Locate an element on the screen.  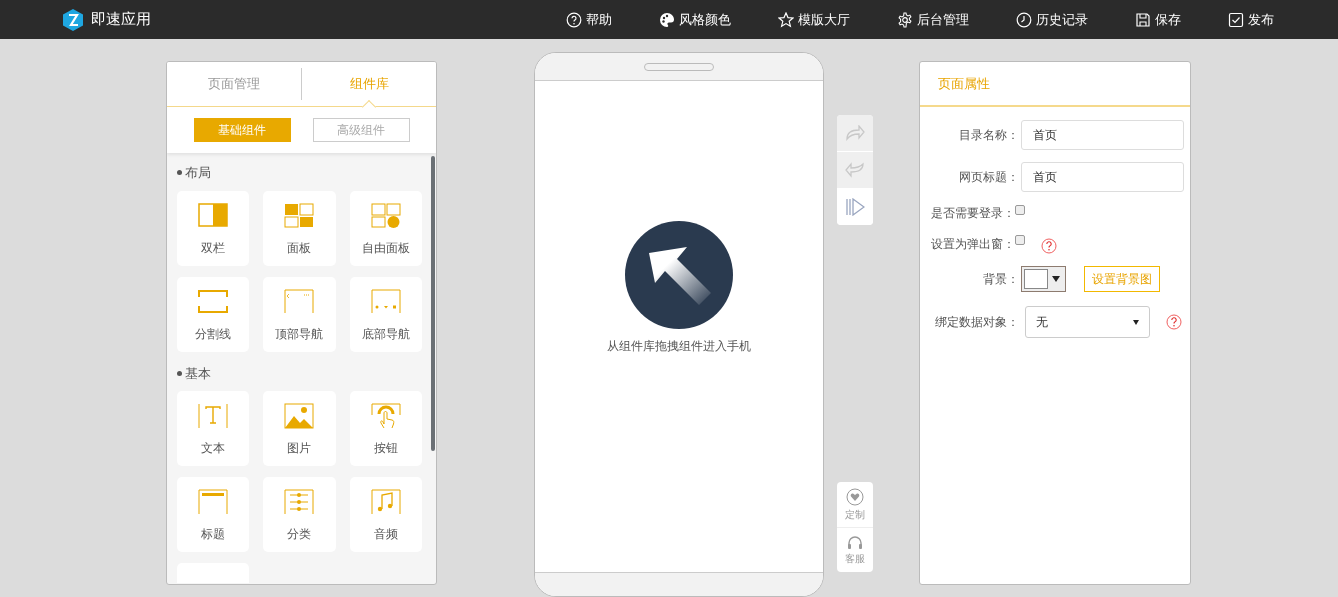
component-card: 顶部导航 is located at coordinates (299, 314).